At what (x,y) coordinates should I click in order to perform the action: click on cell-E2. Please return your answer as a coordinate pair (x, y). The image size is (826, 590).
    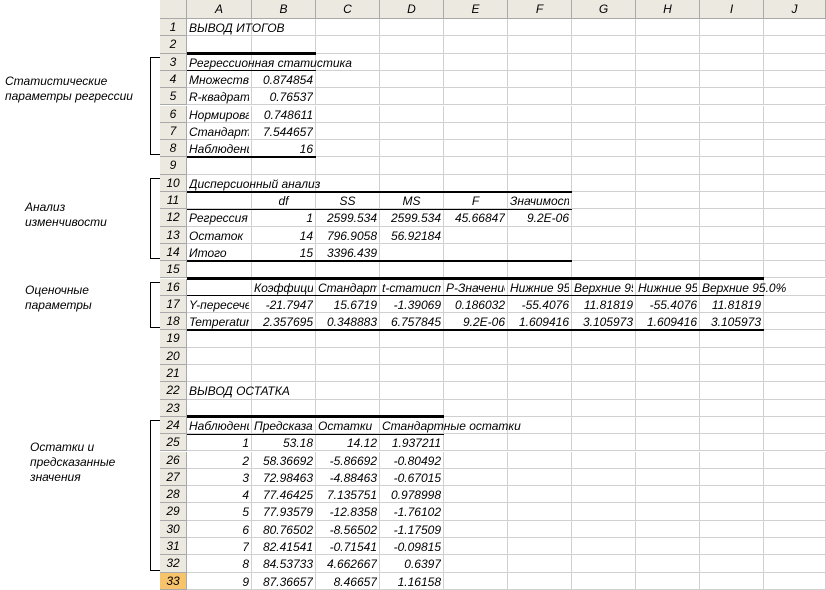
    Looking at the image, I should click on (476, 45).